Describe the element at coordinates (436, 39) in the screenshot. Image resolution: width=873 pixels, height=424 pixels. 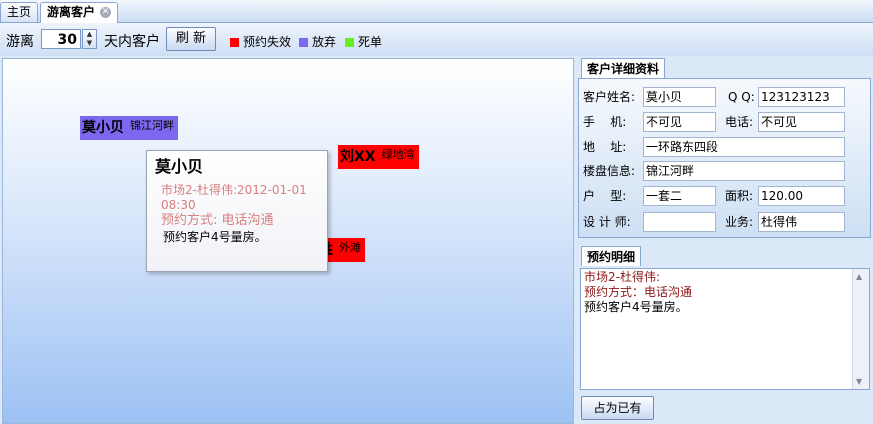
I see `toolbar: 游离 30 ▲ ▼ 天内客户 刷 新 预约失效 放弃 死单` at that location.